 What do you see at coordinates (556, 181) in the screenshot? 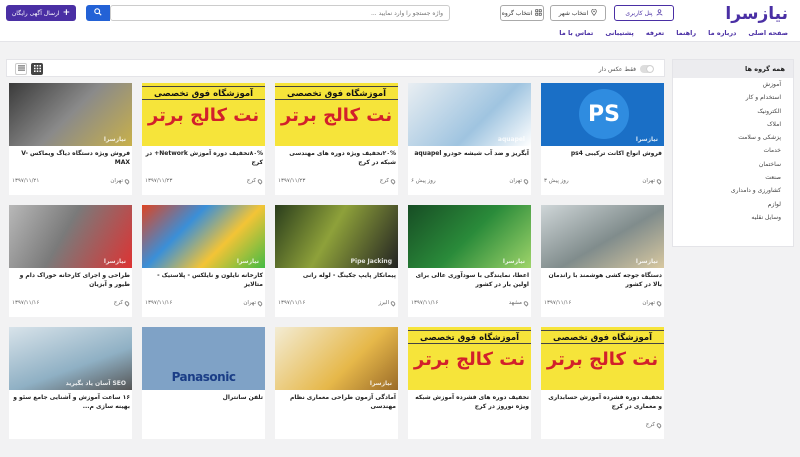
I see `listing-date: ۳ روز پیش` at bounding box center [556, 181].